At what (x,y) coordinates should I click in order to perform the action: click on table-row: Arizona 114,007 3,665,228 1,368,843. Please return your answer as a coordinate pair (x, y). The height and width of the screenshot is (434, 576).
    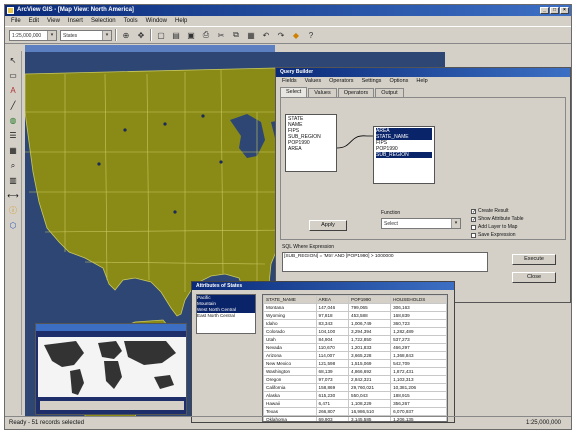
    Looking at the image, I should click on (355, 355).